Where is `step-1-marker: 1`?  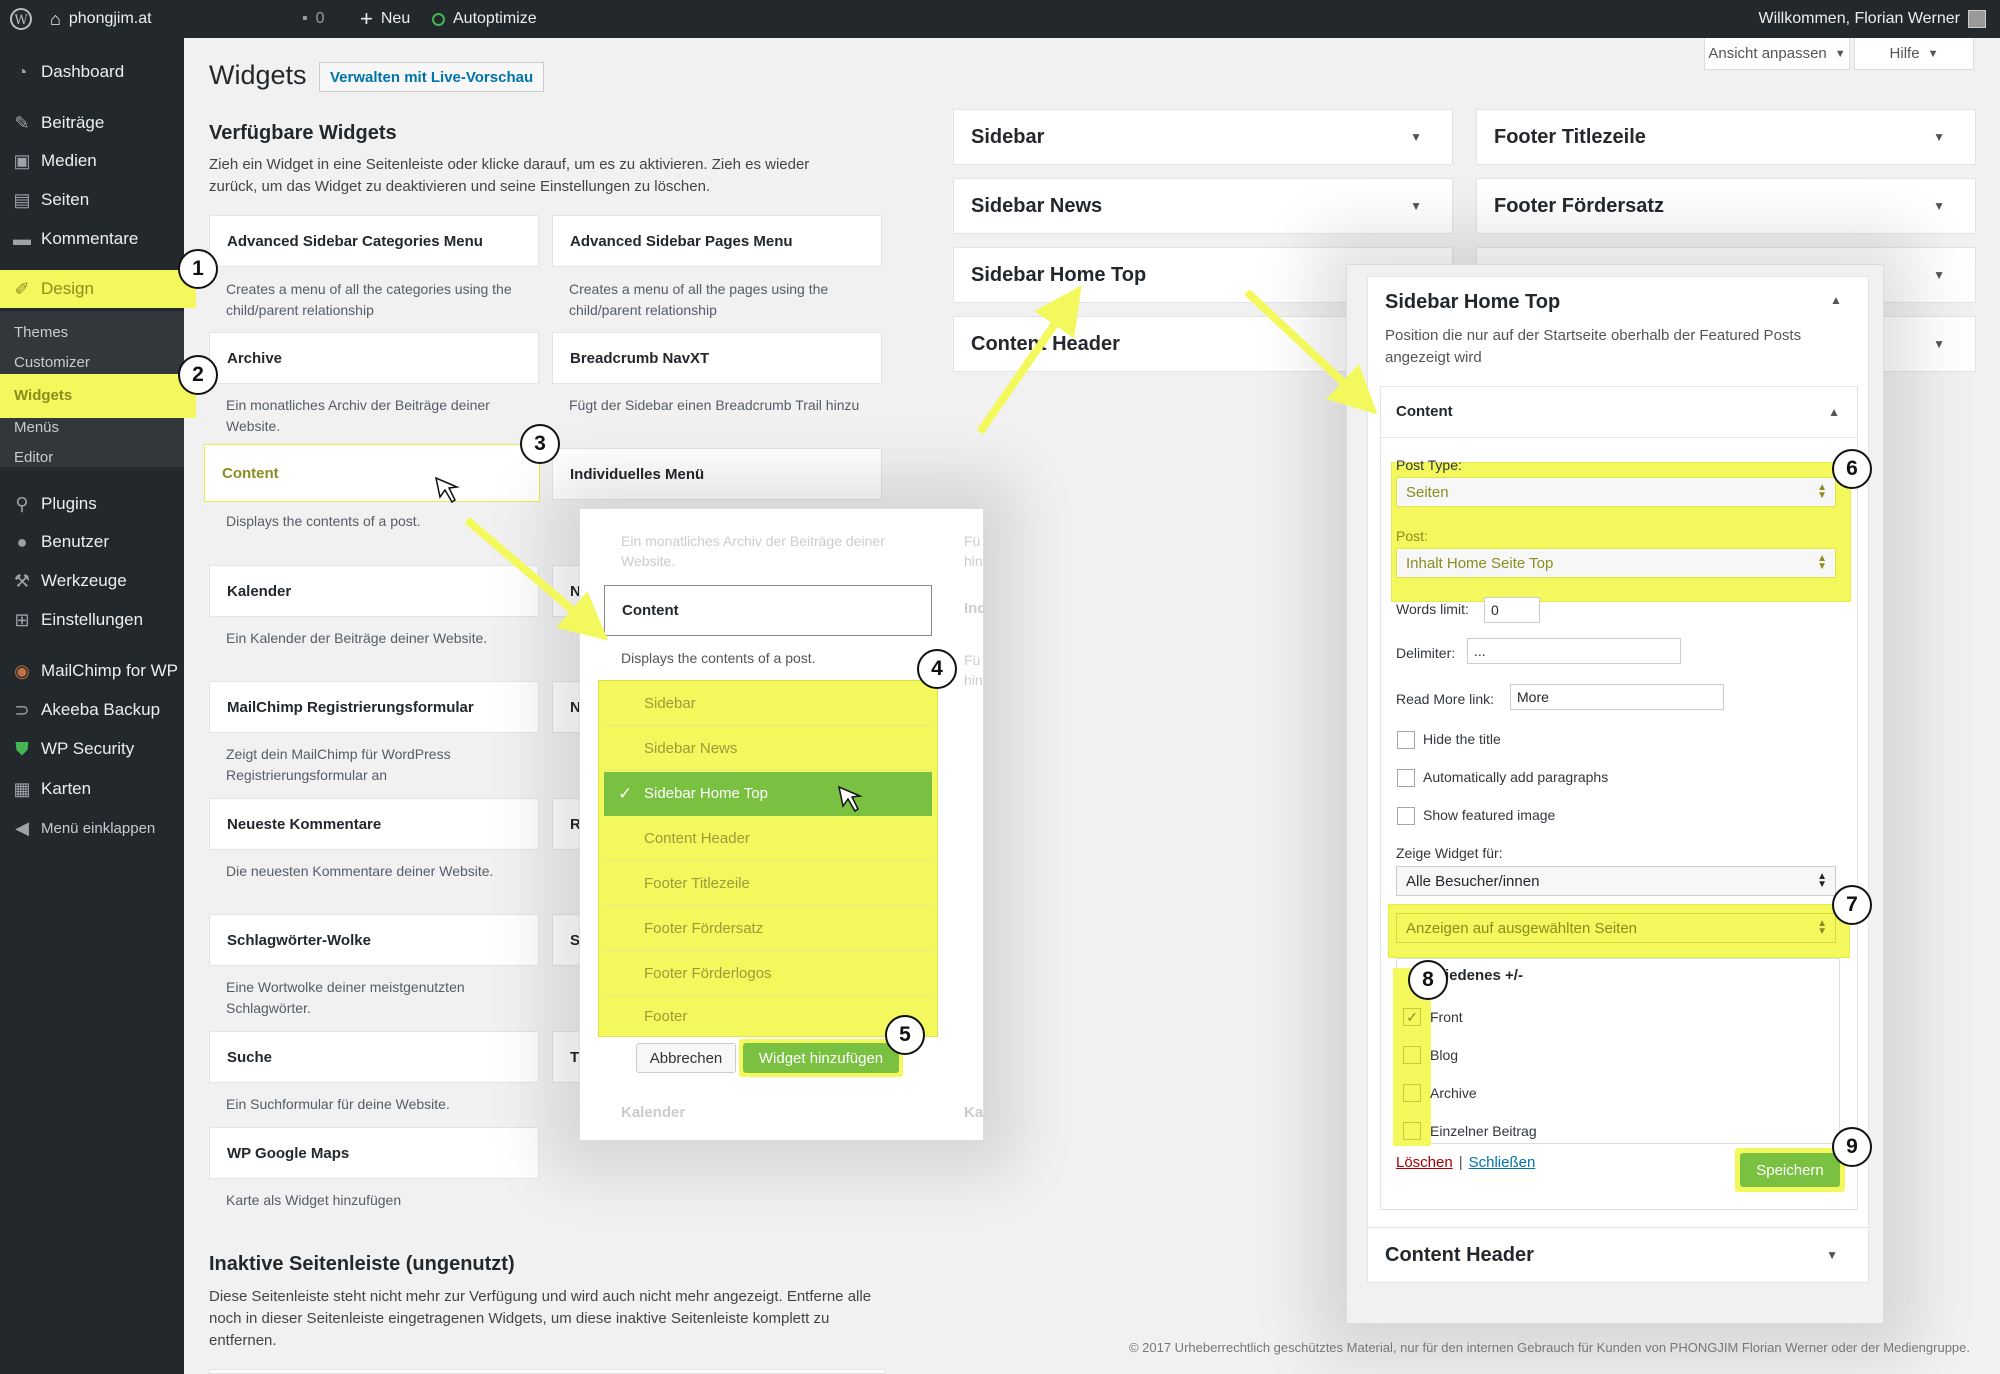 step-1-marker: 1 is located at coordinates (198, 269).